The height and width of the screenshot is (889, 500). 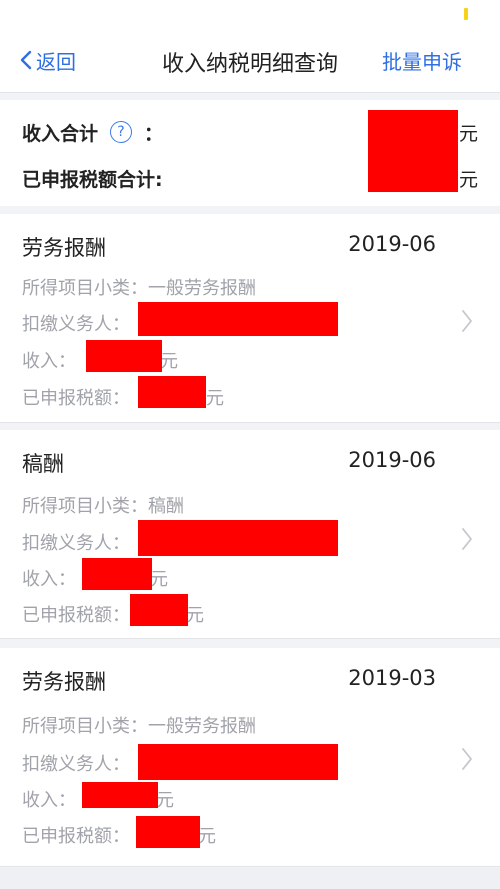 What do you see at coordinates (413, 151) in the screenshot?
I see `redaction-summary` at bounding box center [413, 151].